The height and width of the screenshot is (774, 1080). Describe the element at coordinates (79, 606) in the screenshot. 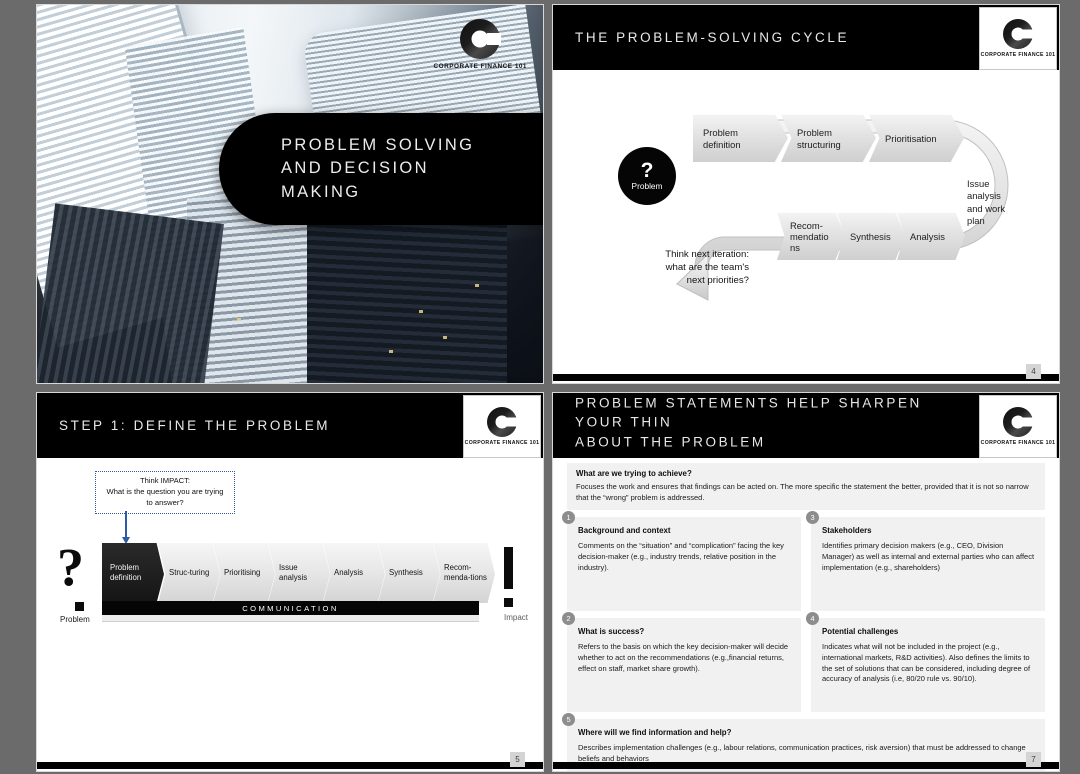

I see `question-mark-dot-icon` at that location.